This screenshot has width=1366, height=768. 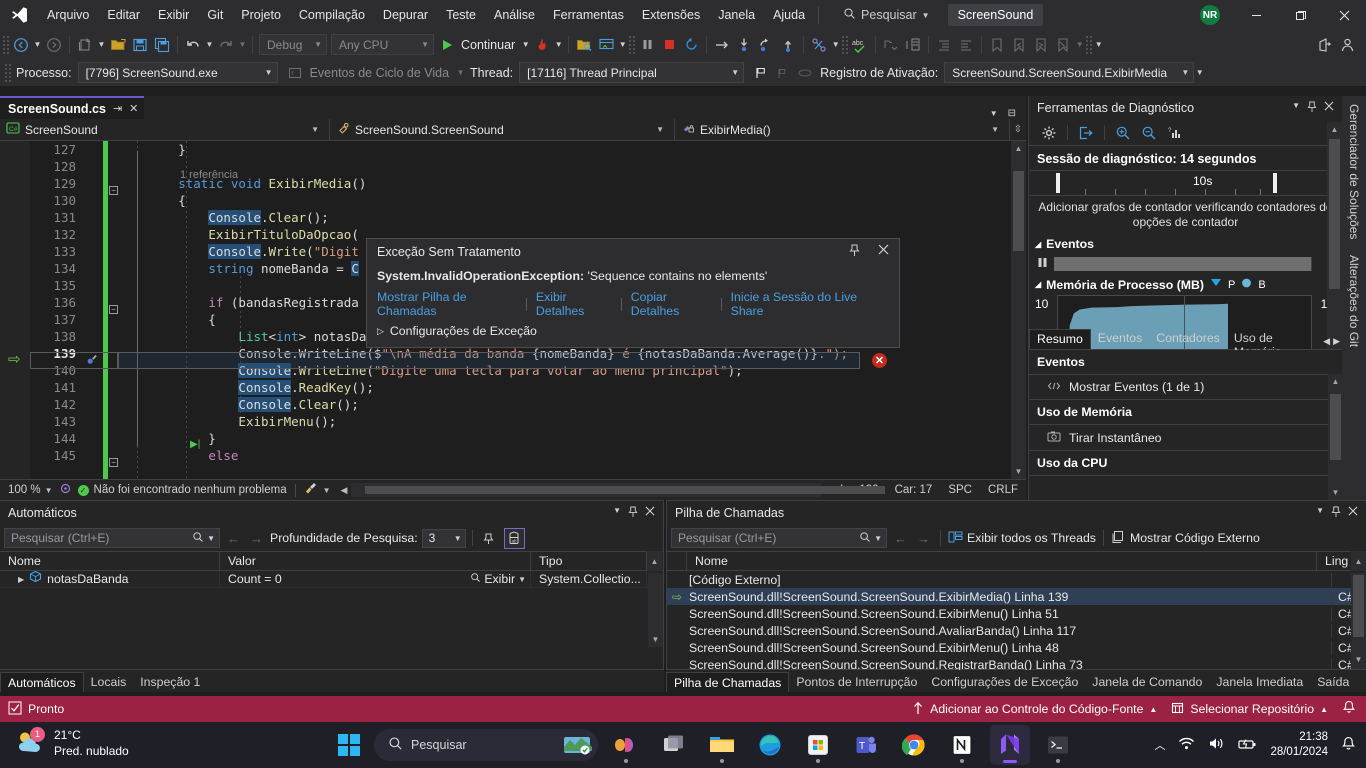 What do you see at coordinates (879, 360) in the screenshot?
I see `error-indicator-icon: ✕` at bounding box center [879, 360].